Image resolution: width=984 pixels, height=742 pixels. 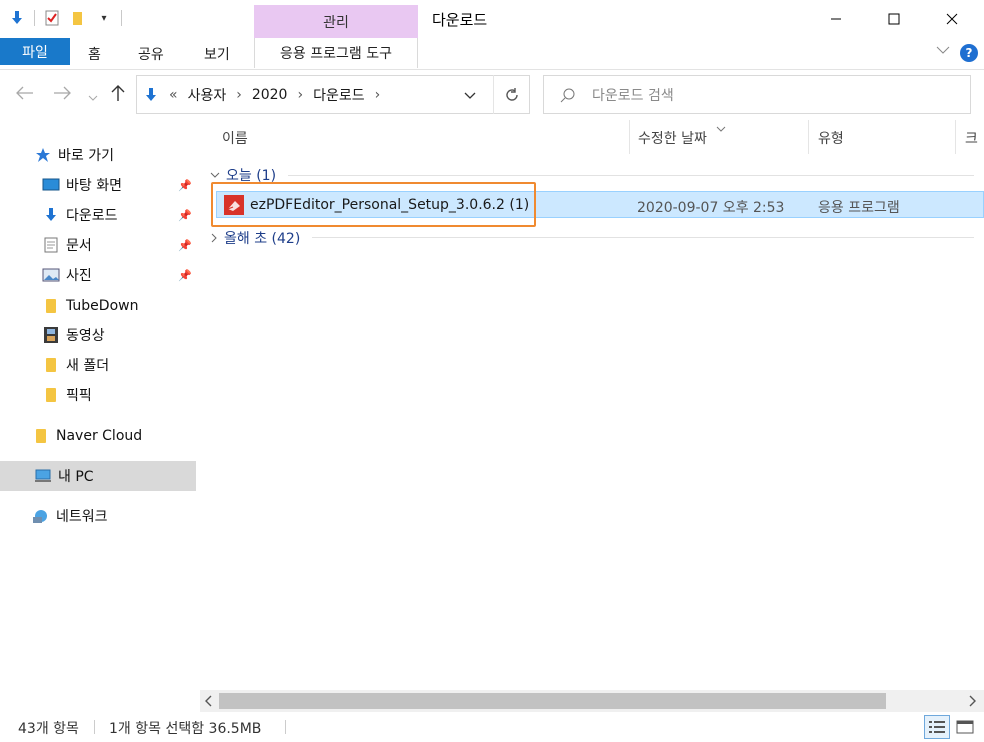 I want to click on column-date-modified: 수정한 날짜, so click(x=672, y=138).